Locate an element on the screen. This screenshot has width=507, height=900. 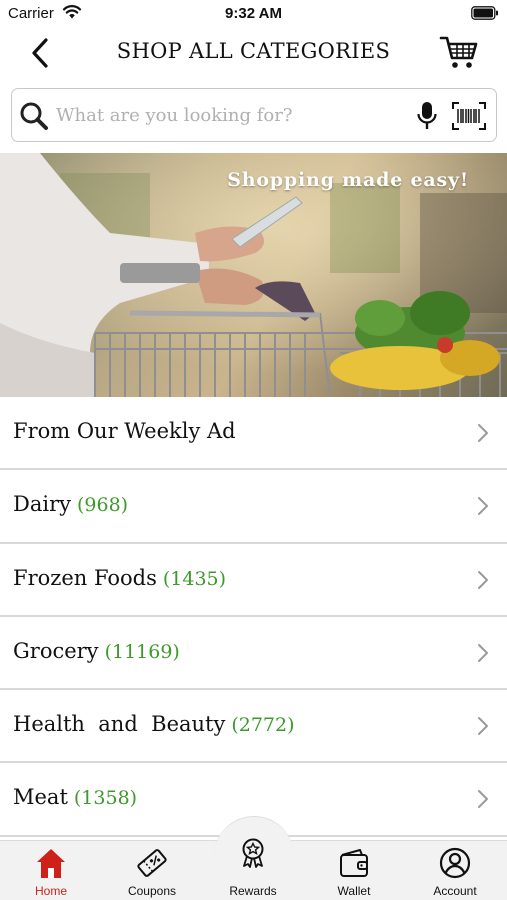
category-count: (1358) is located at coordinates (105, 798).